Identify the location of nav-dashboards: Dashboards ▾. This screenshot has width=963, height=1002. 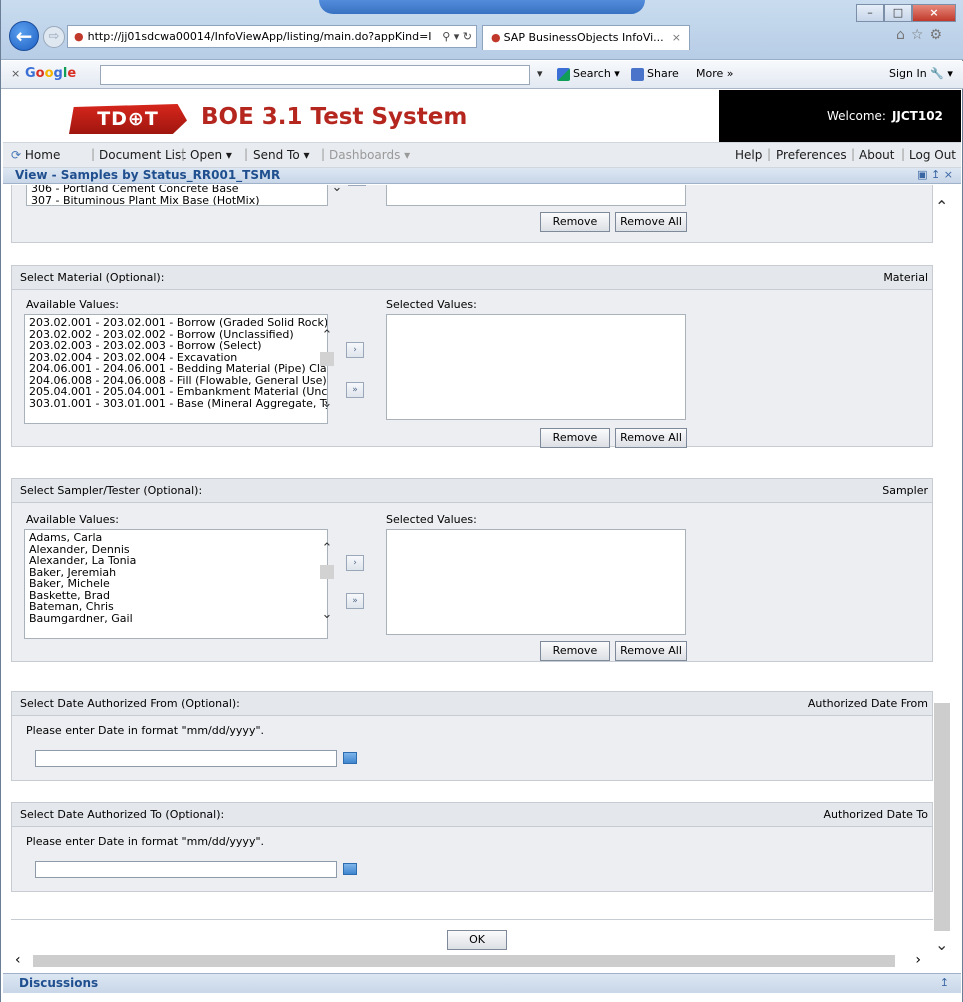
(369, 155).